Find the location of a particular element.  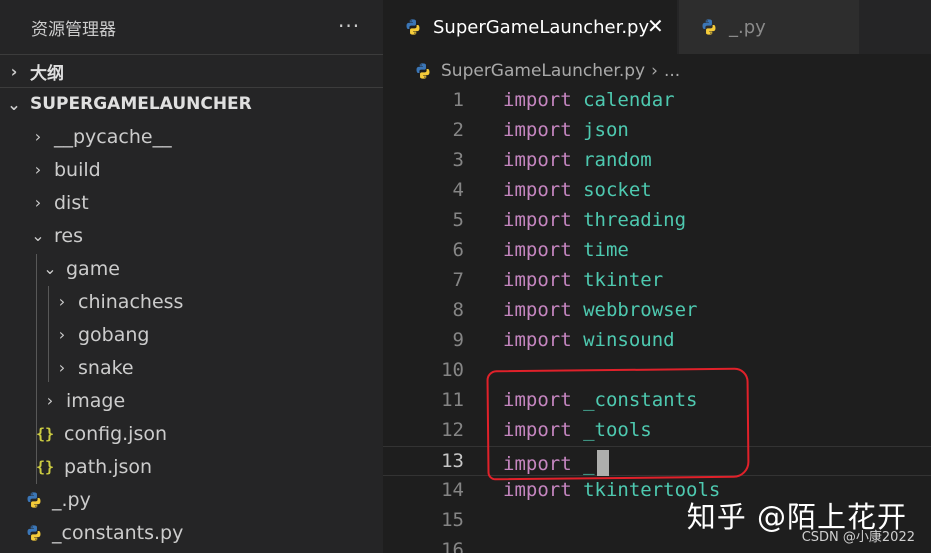

line-number: 3 is located at coordinates (458, 160).